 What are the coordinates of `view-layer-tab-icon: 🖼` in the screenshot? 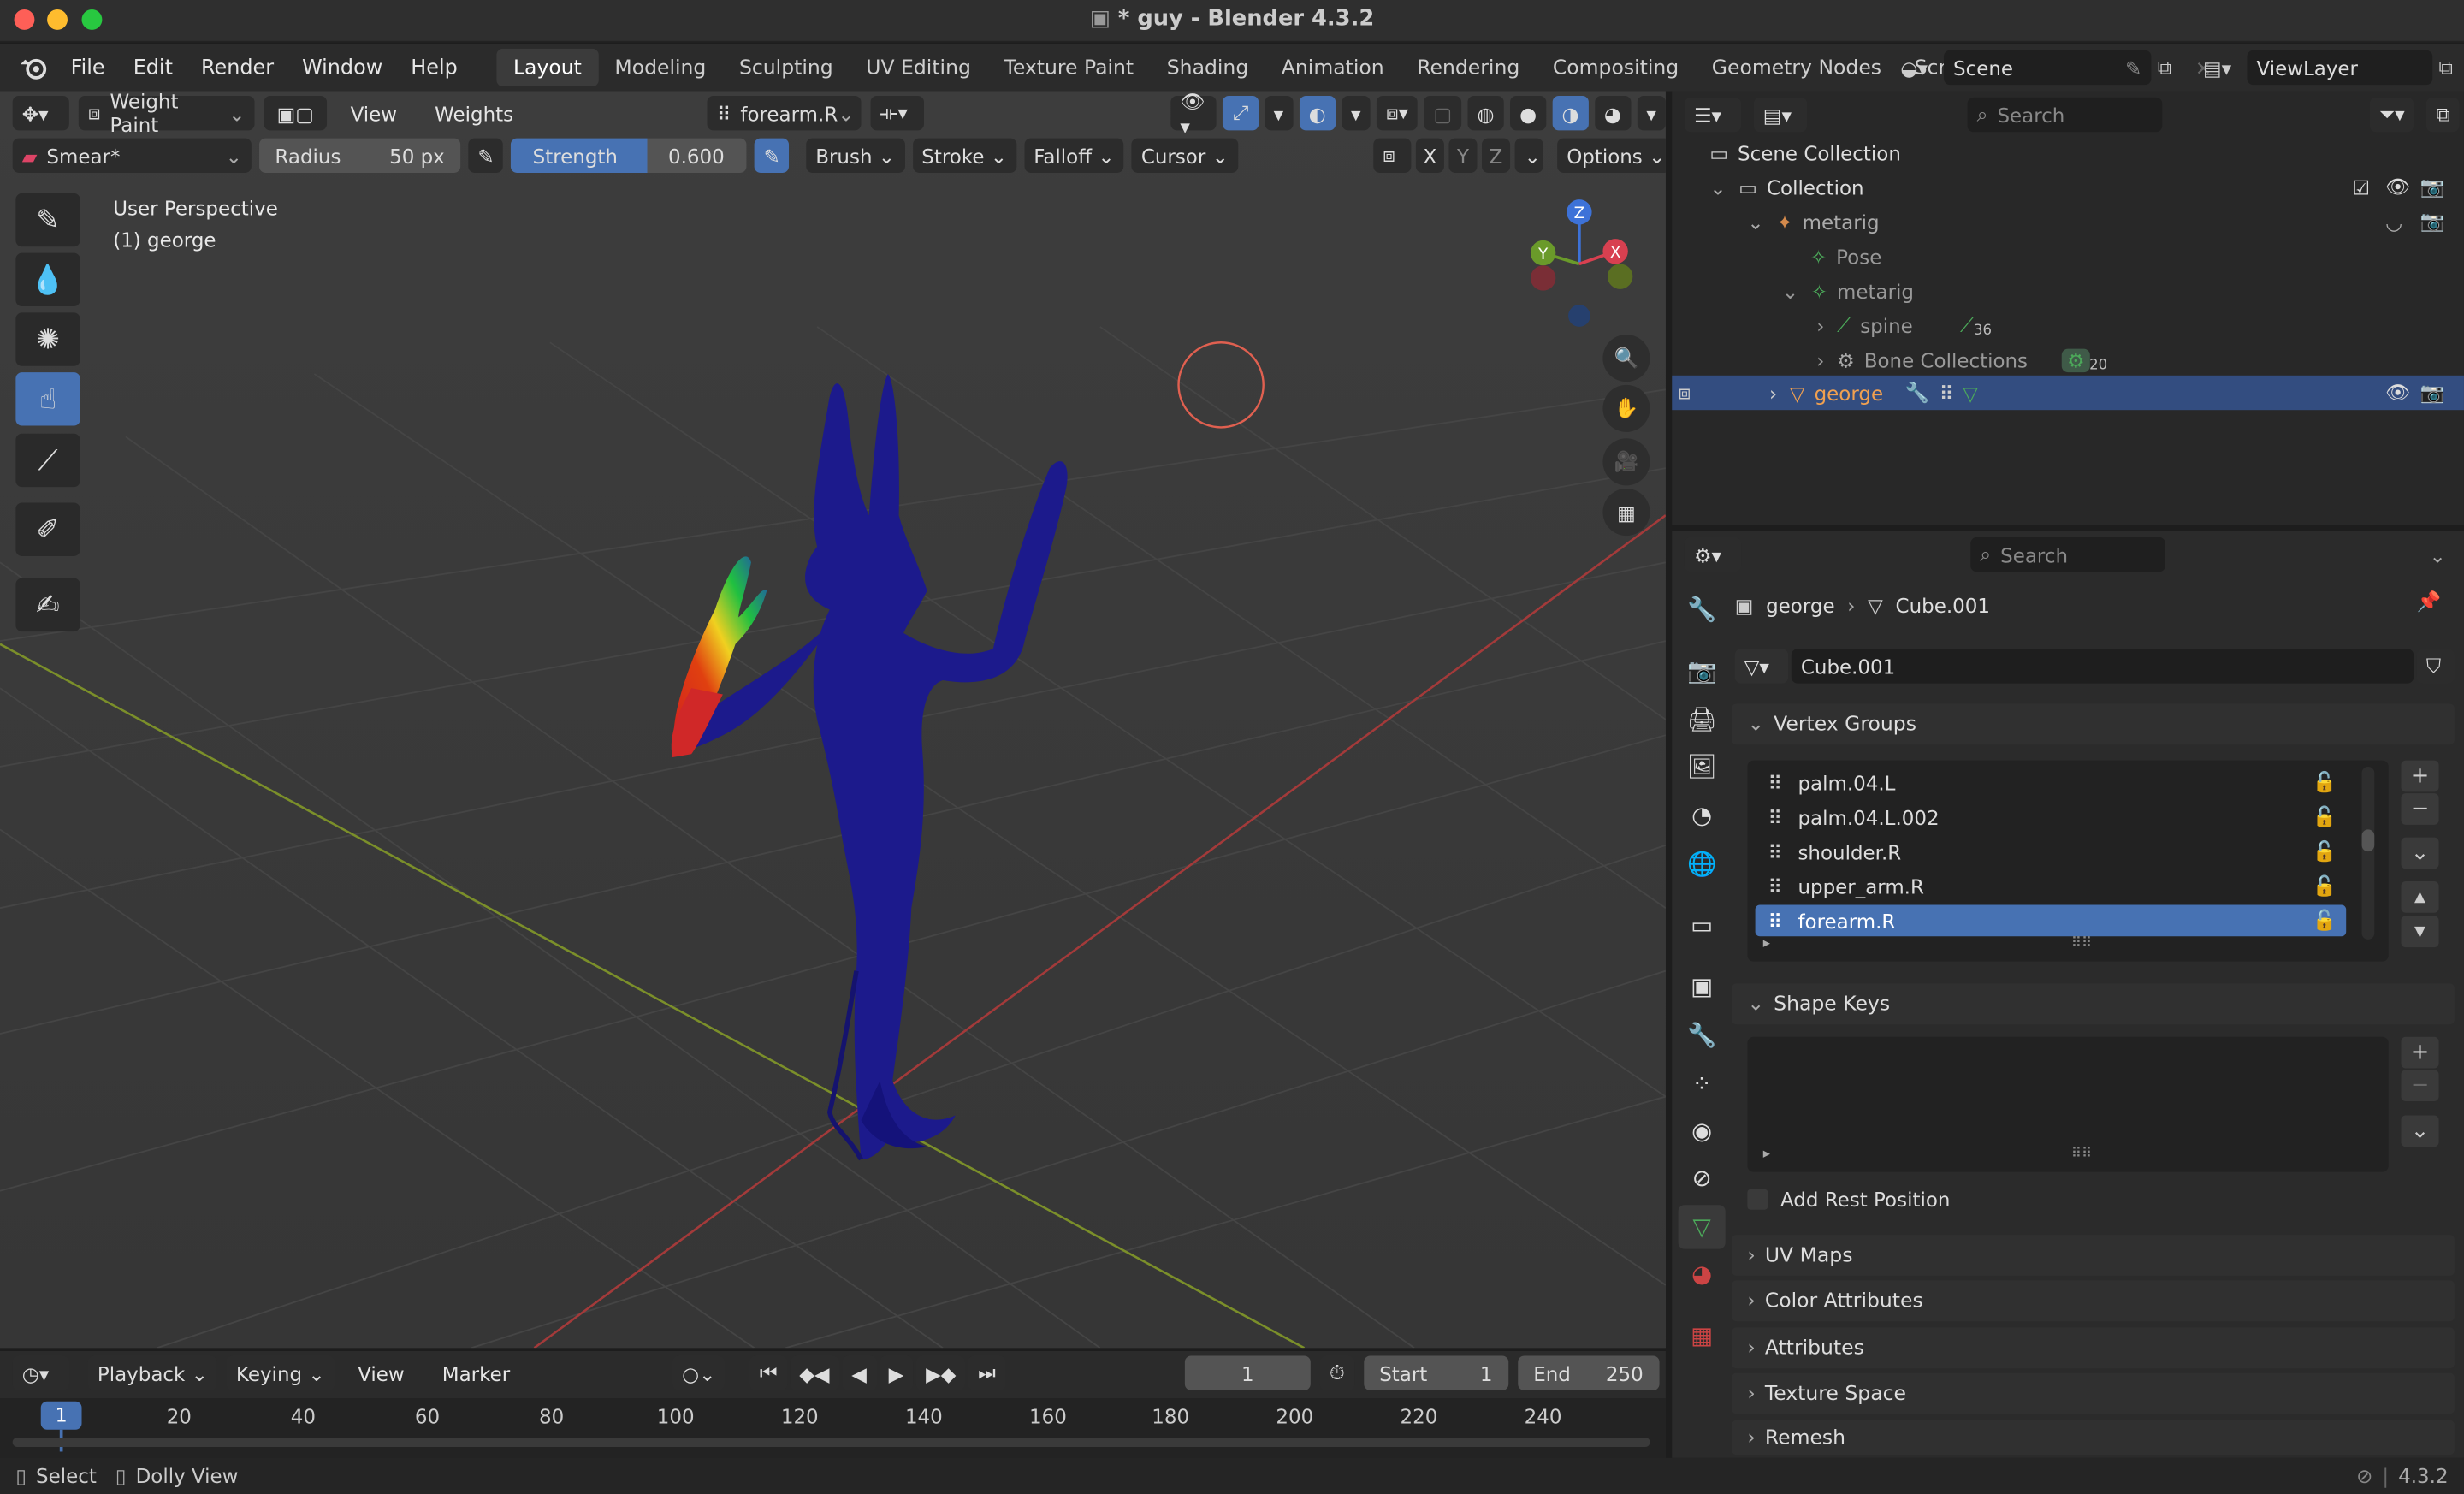 It's located at (1702, 766).